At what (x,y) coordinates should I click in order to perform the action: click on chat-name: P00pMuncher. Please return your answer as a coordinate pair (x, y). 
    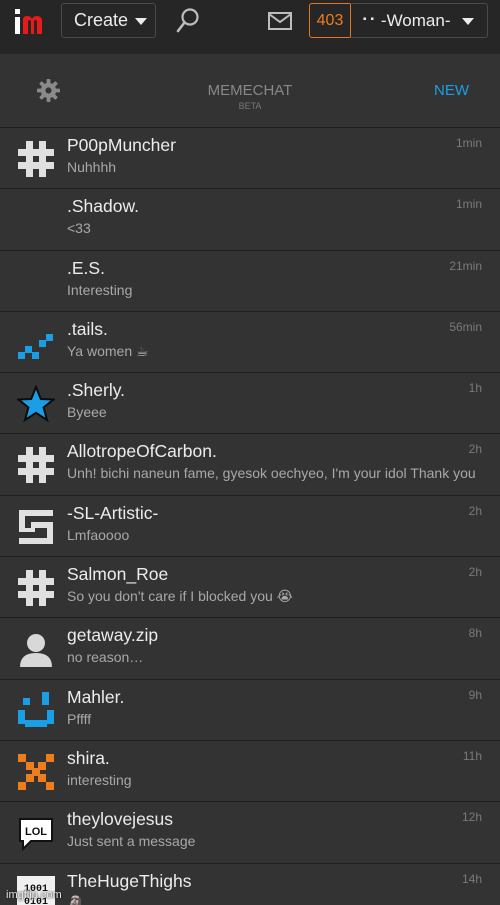
    Looking at the image, I should click on (121, 145).